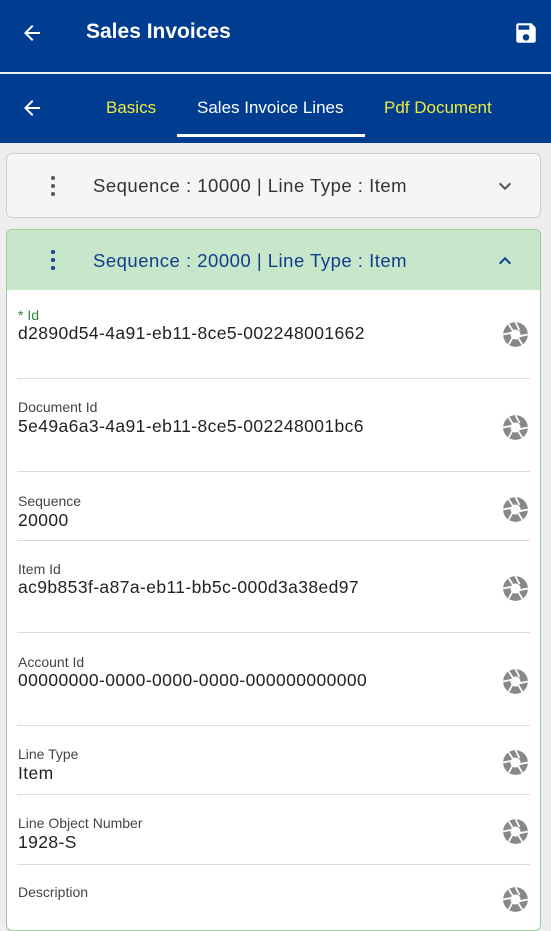  I want to click on field-value: d2890d54-4a91-eb11-8ce5-002248001662, so click(191, 333).